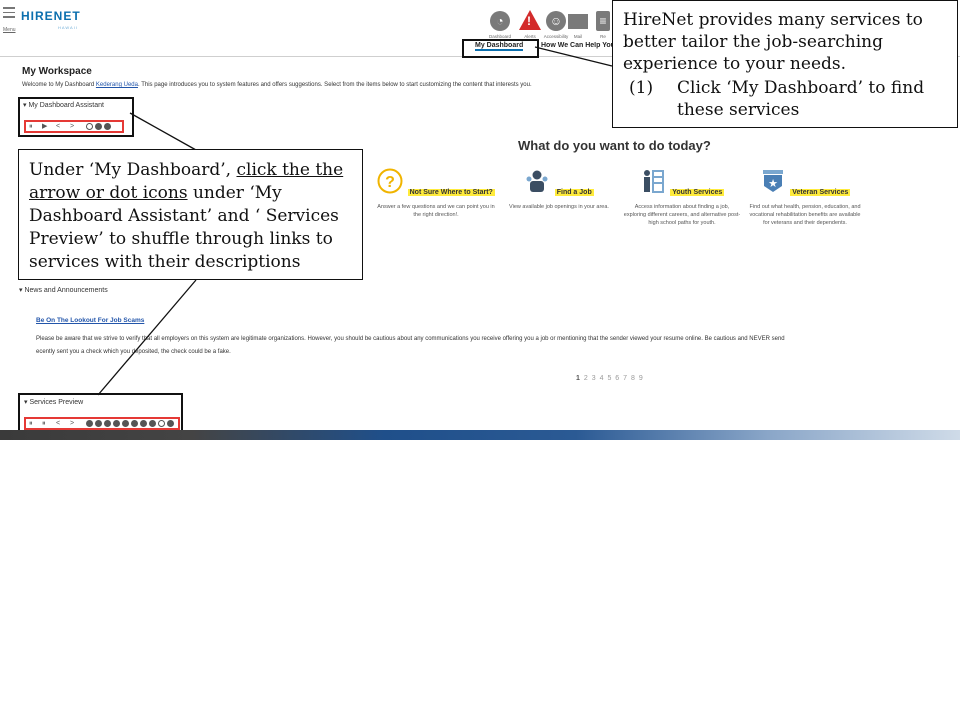 The width and height of the screenshot is (960, 720). I want to click on service-name: Youth Services, so click(697, 192).